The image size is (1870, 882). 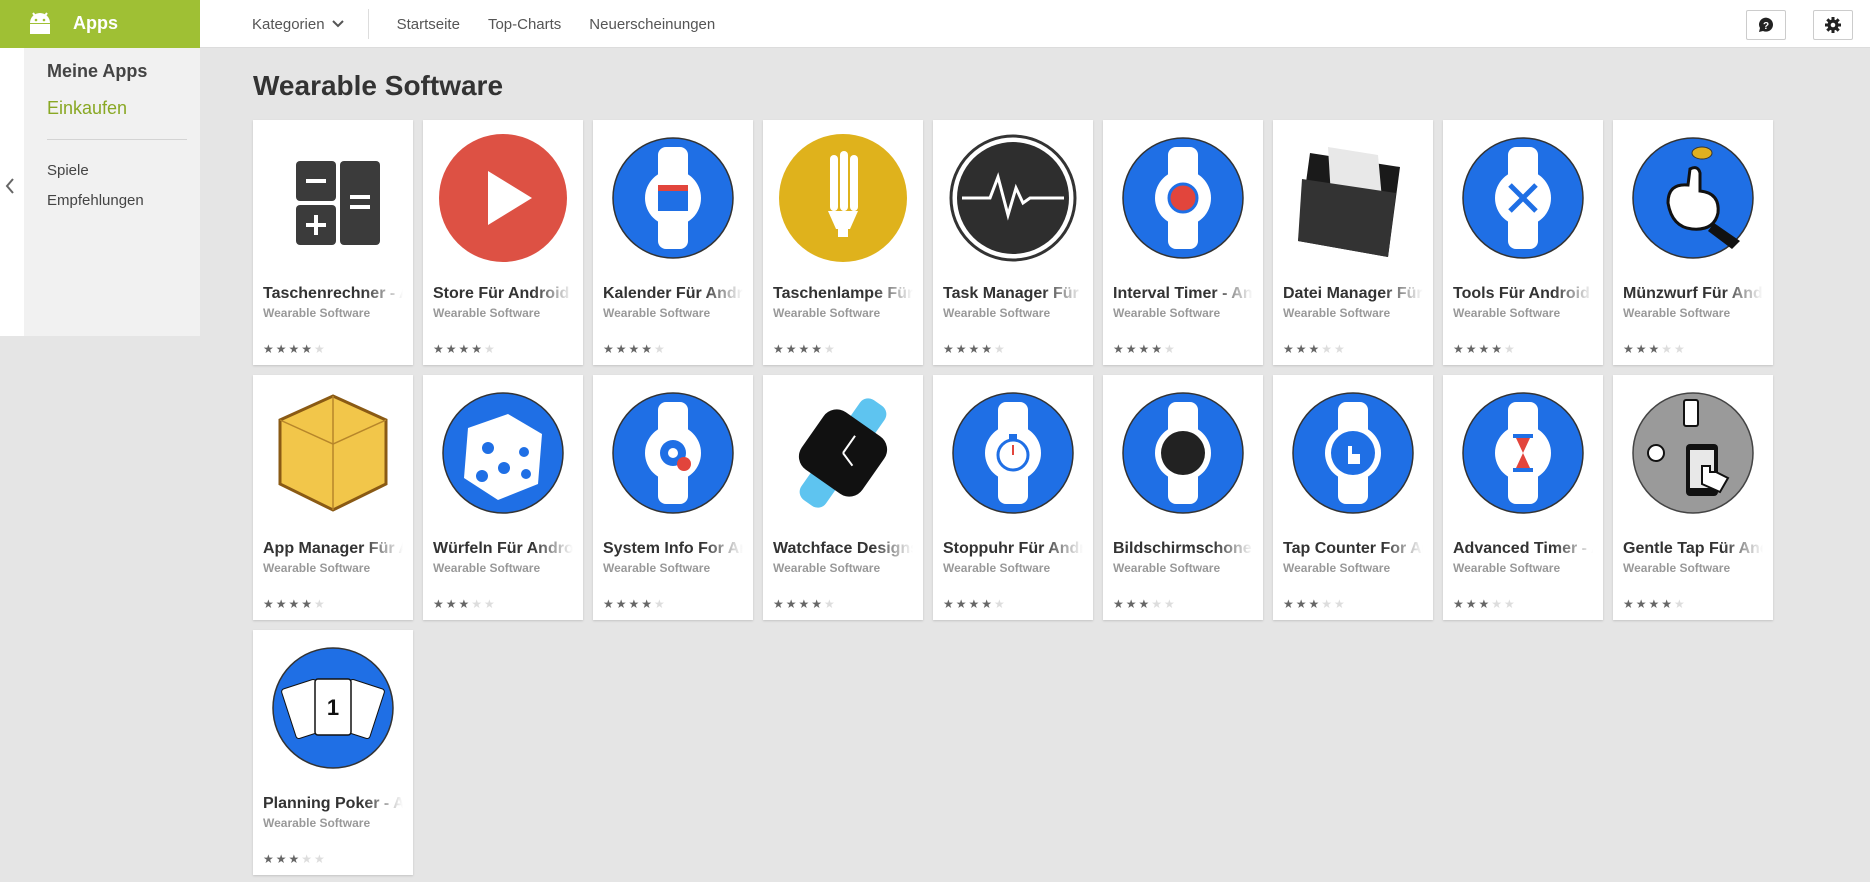 What do you see at coordinates (673, 294) in the screenshot?
I see `app-title: Kalender Für Andro` at bounding box center [673, 294].